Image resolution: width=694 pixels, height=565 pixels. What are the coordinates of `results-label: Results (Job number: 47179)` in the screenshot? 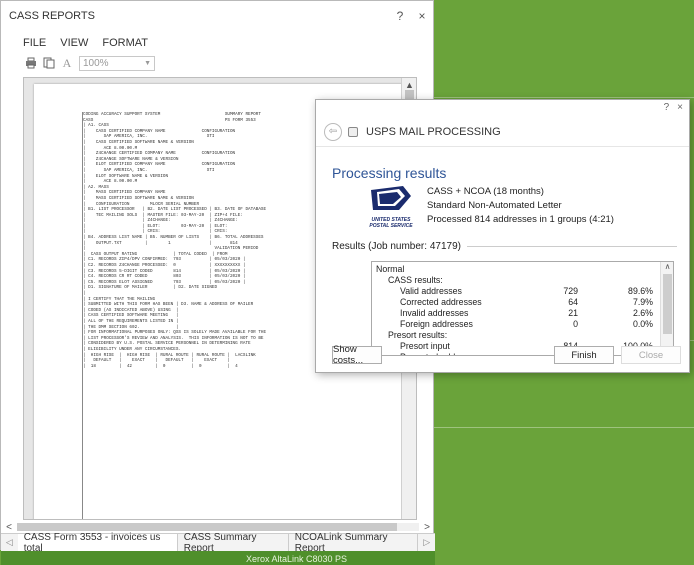 It's located at (504, 246).